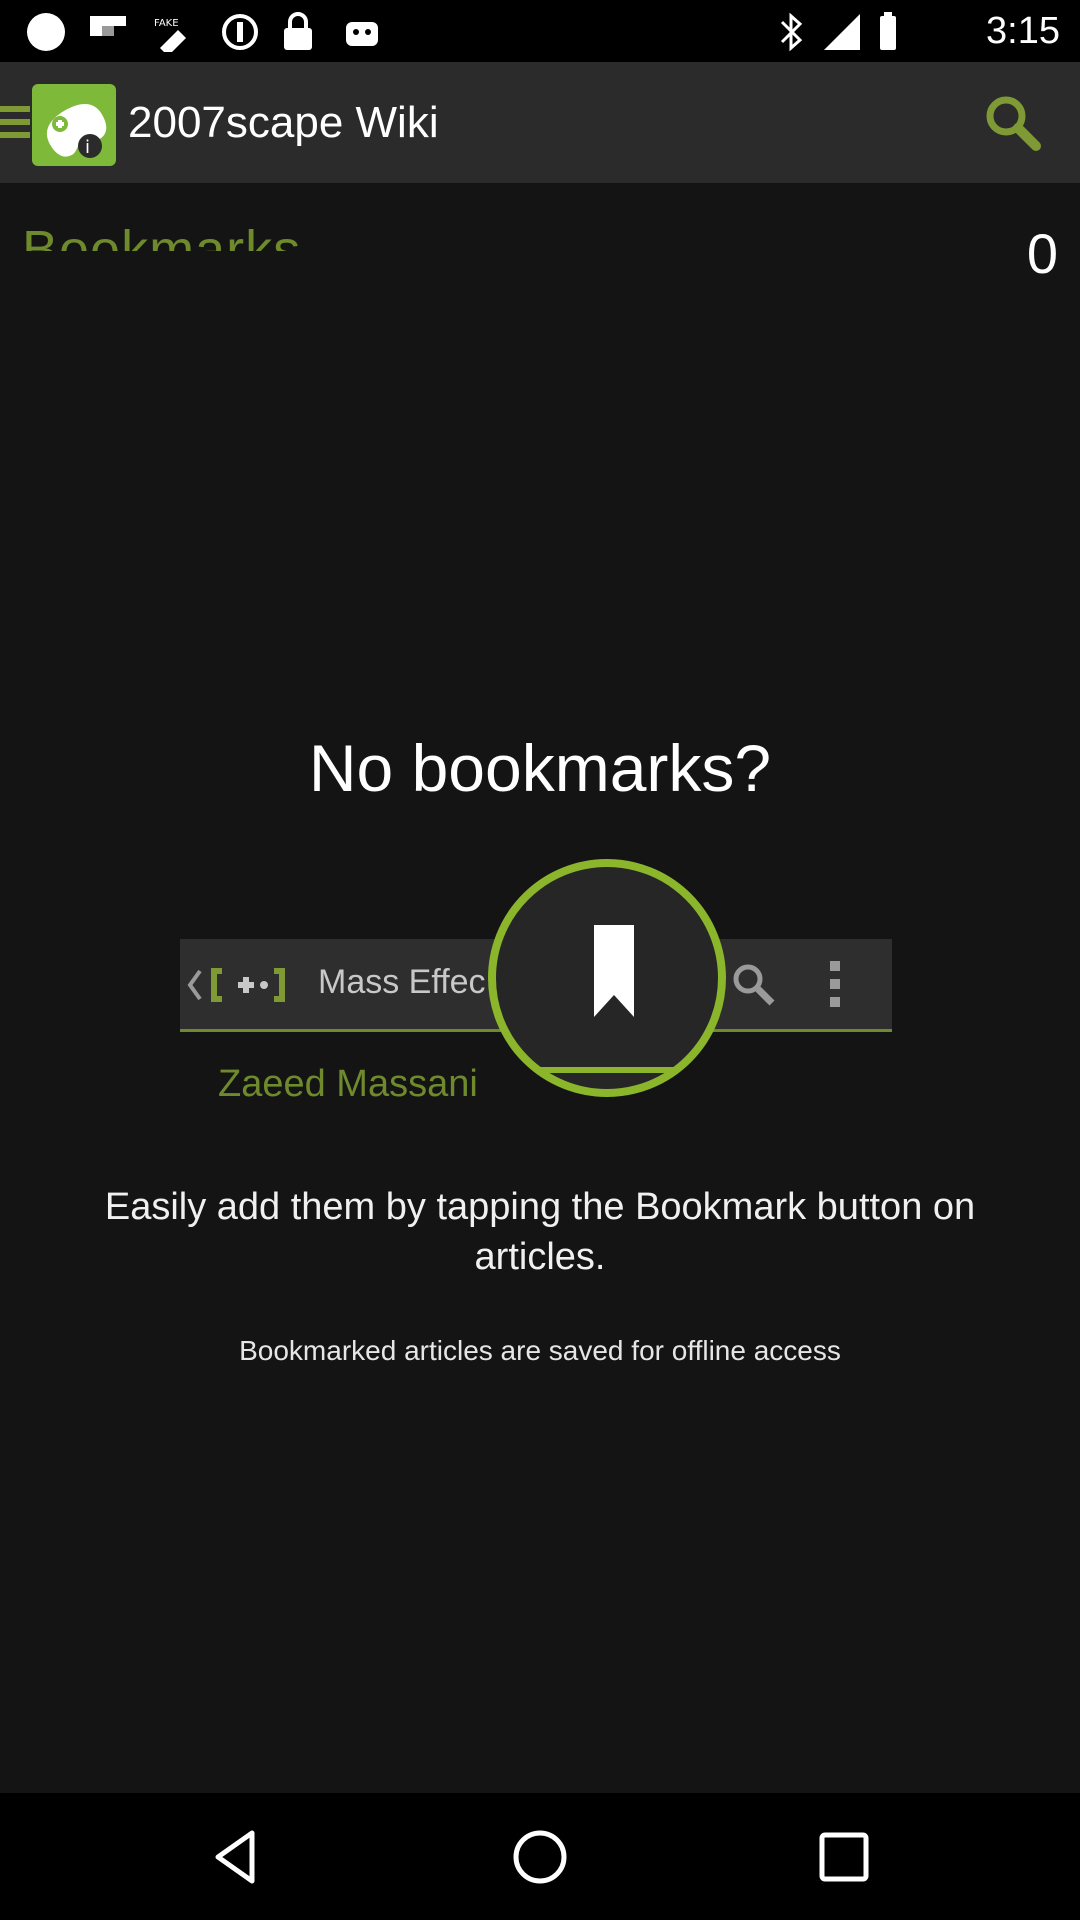 The width and height of the screenshot is (1080, 1920). What do you see at coordinates (835, 984) in the screenshot?
I see `illustration-overflow-icon` at bounding box center [835, 984].